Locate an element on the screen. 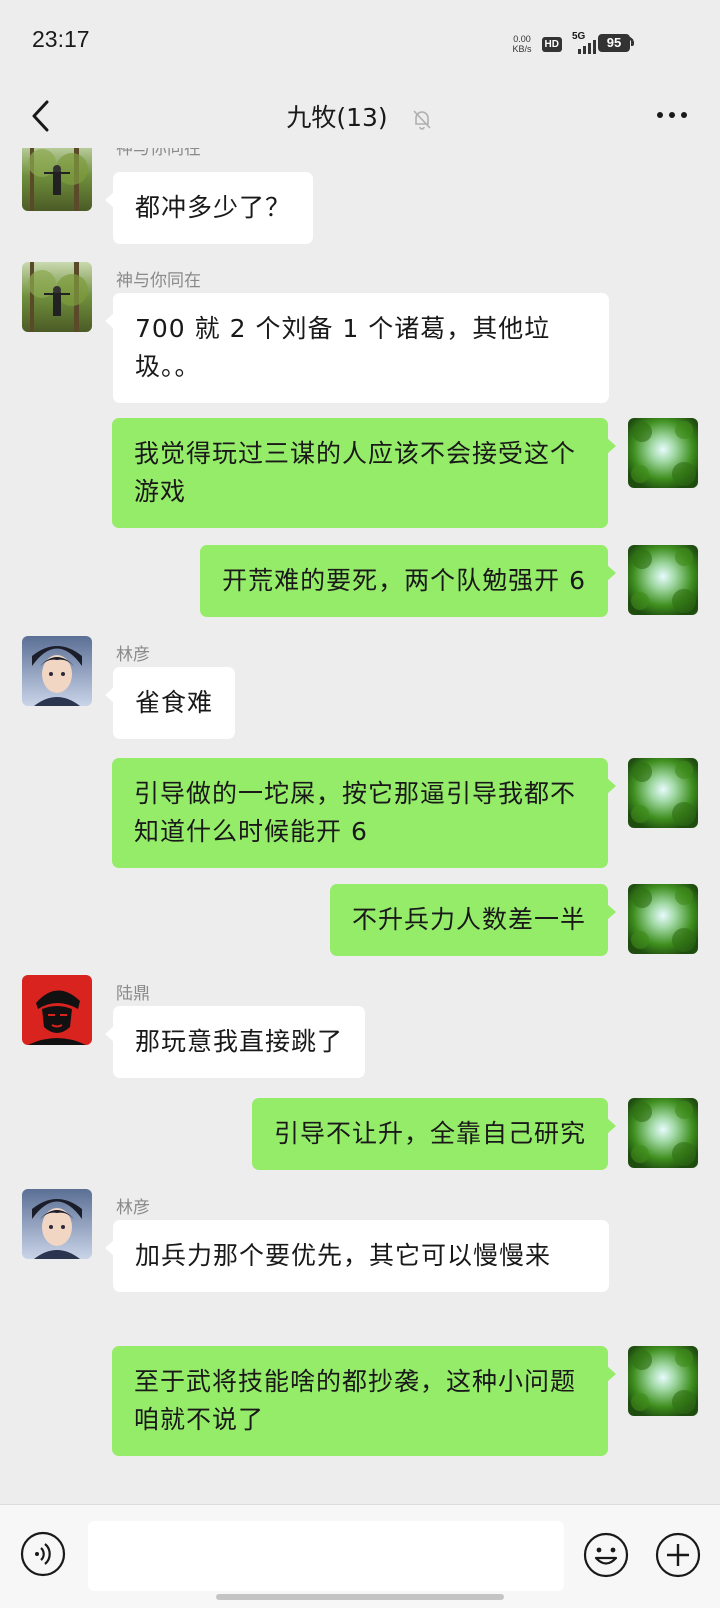 The height and width of the screenshot is (1608, 720). chat-header: 九牧(13) is located at coordinates (360, 116).